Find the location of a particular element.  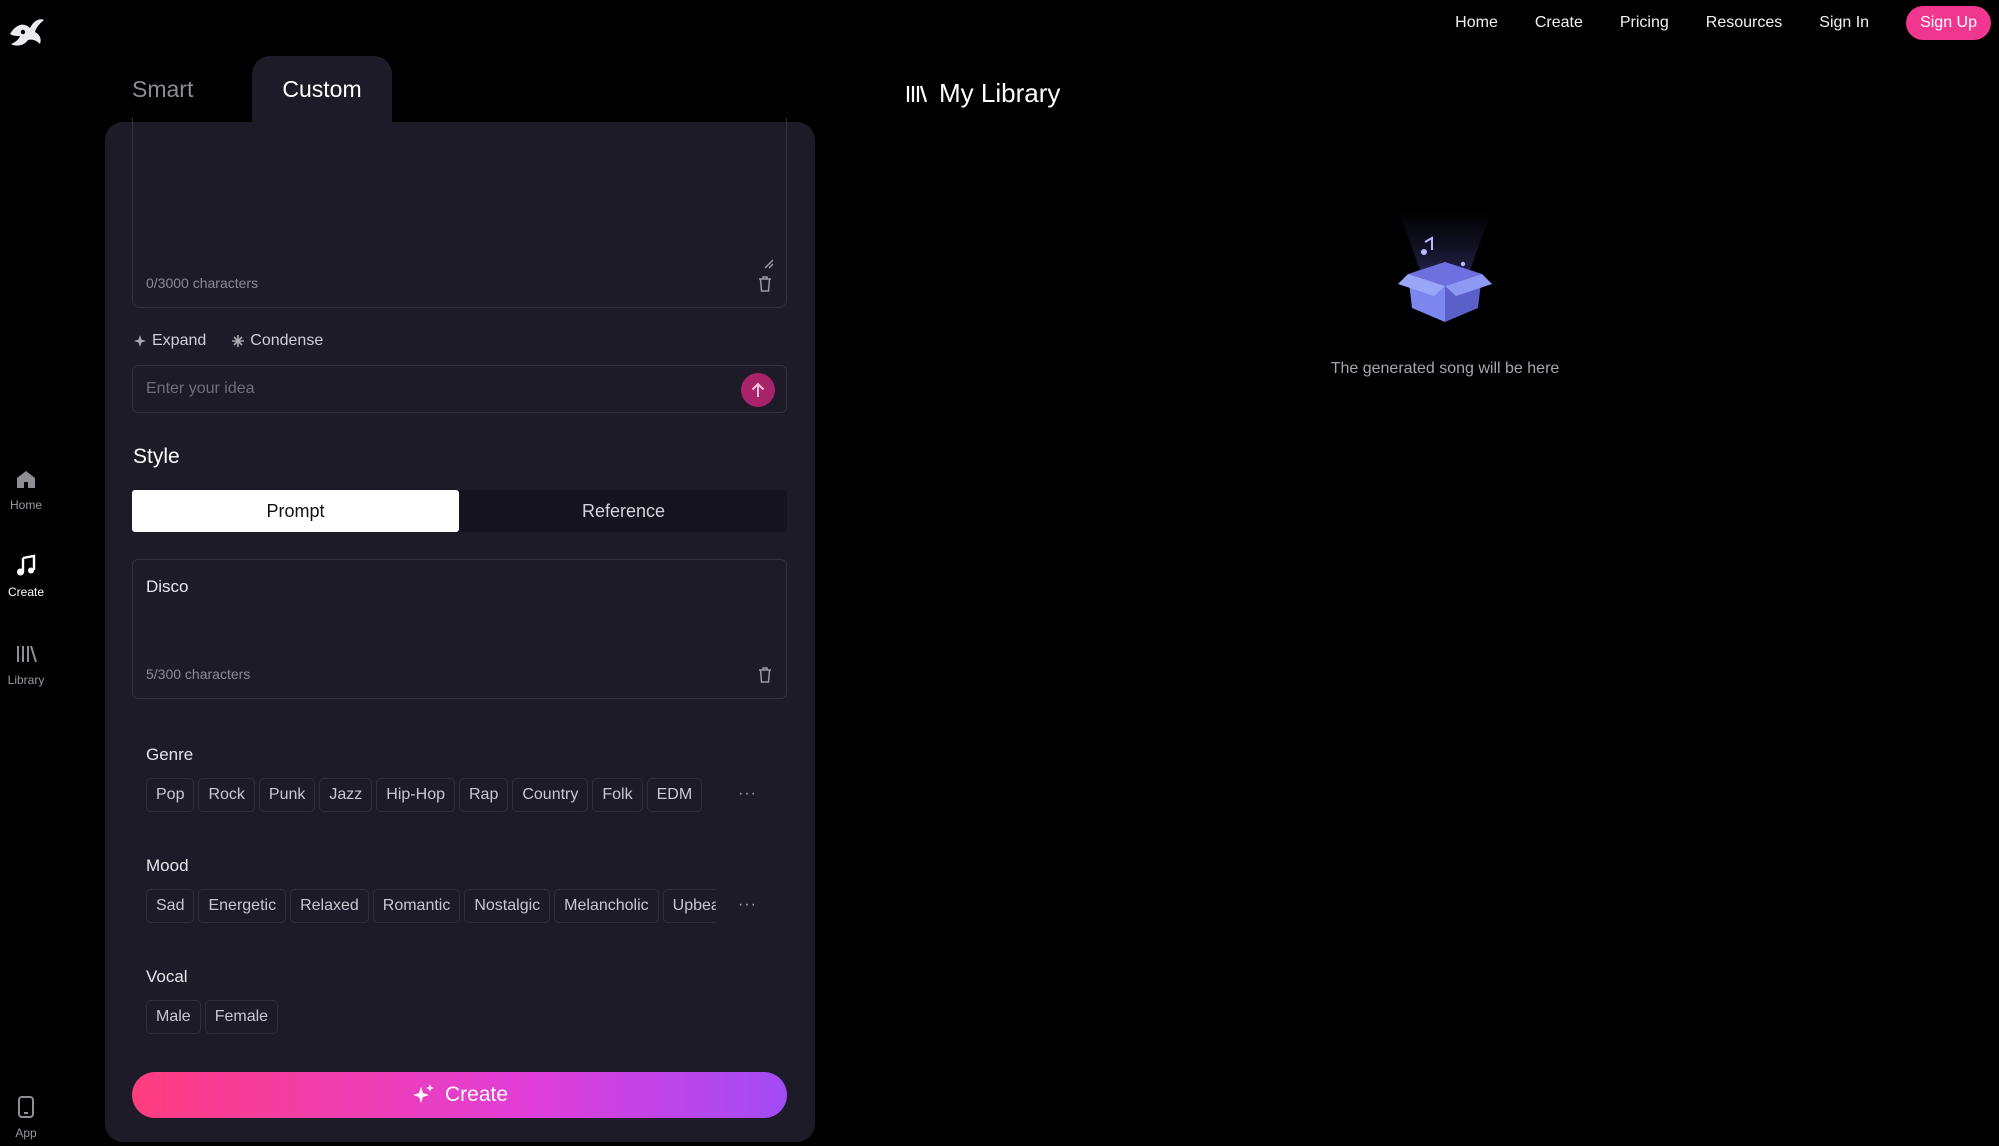

segment-reference: Reference is located at coordinates (623, 511).